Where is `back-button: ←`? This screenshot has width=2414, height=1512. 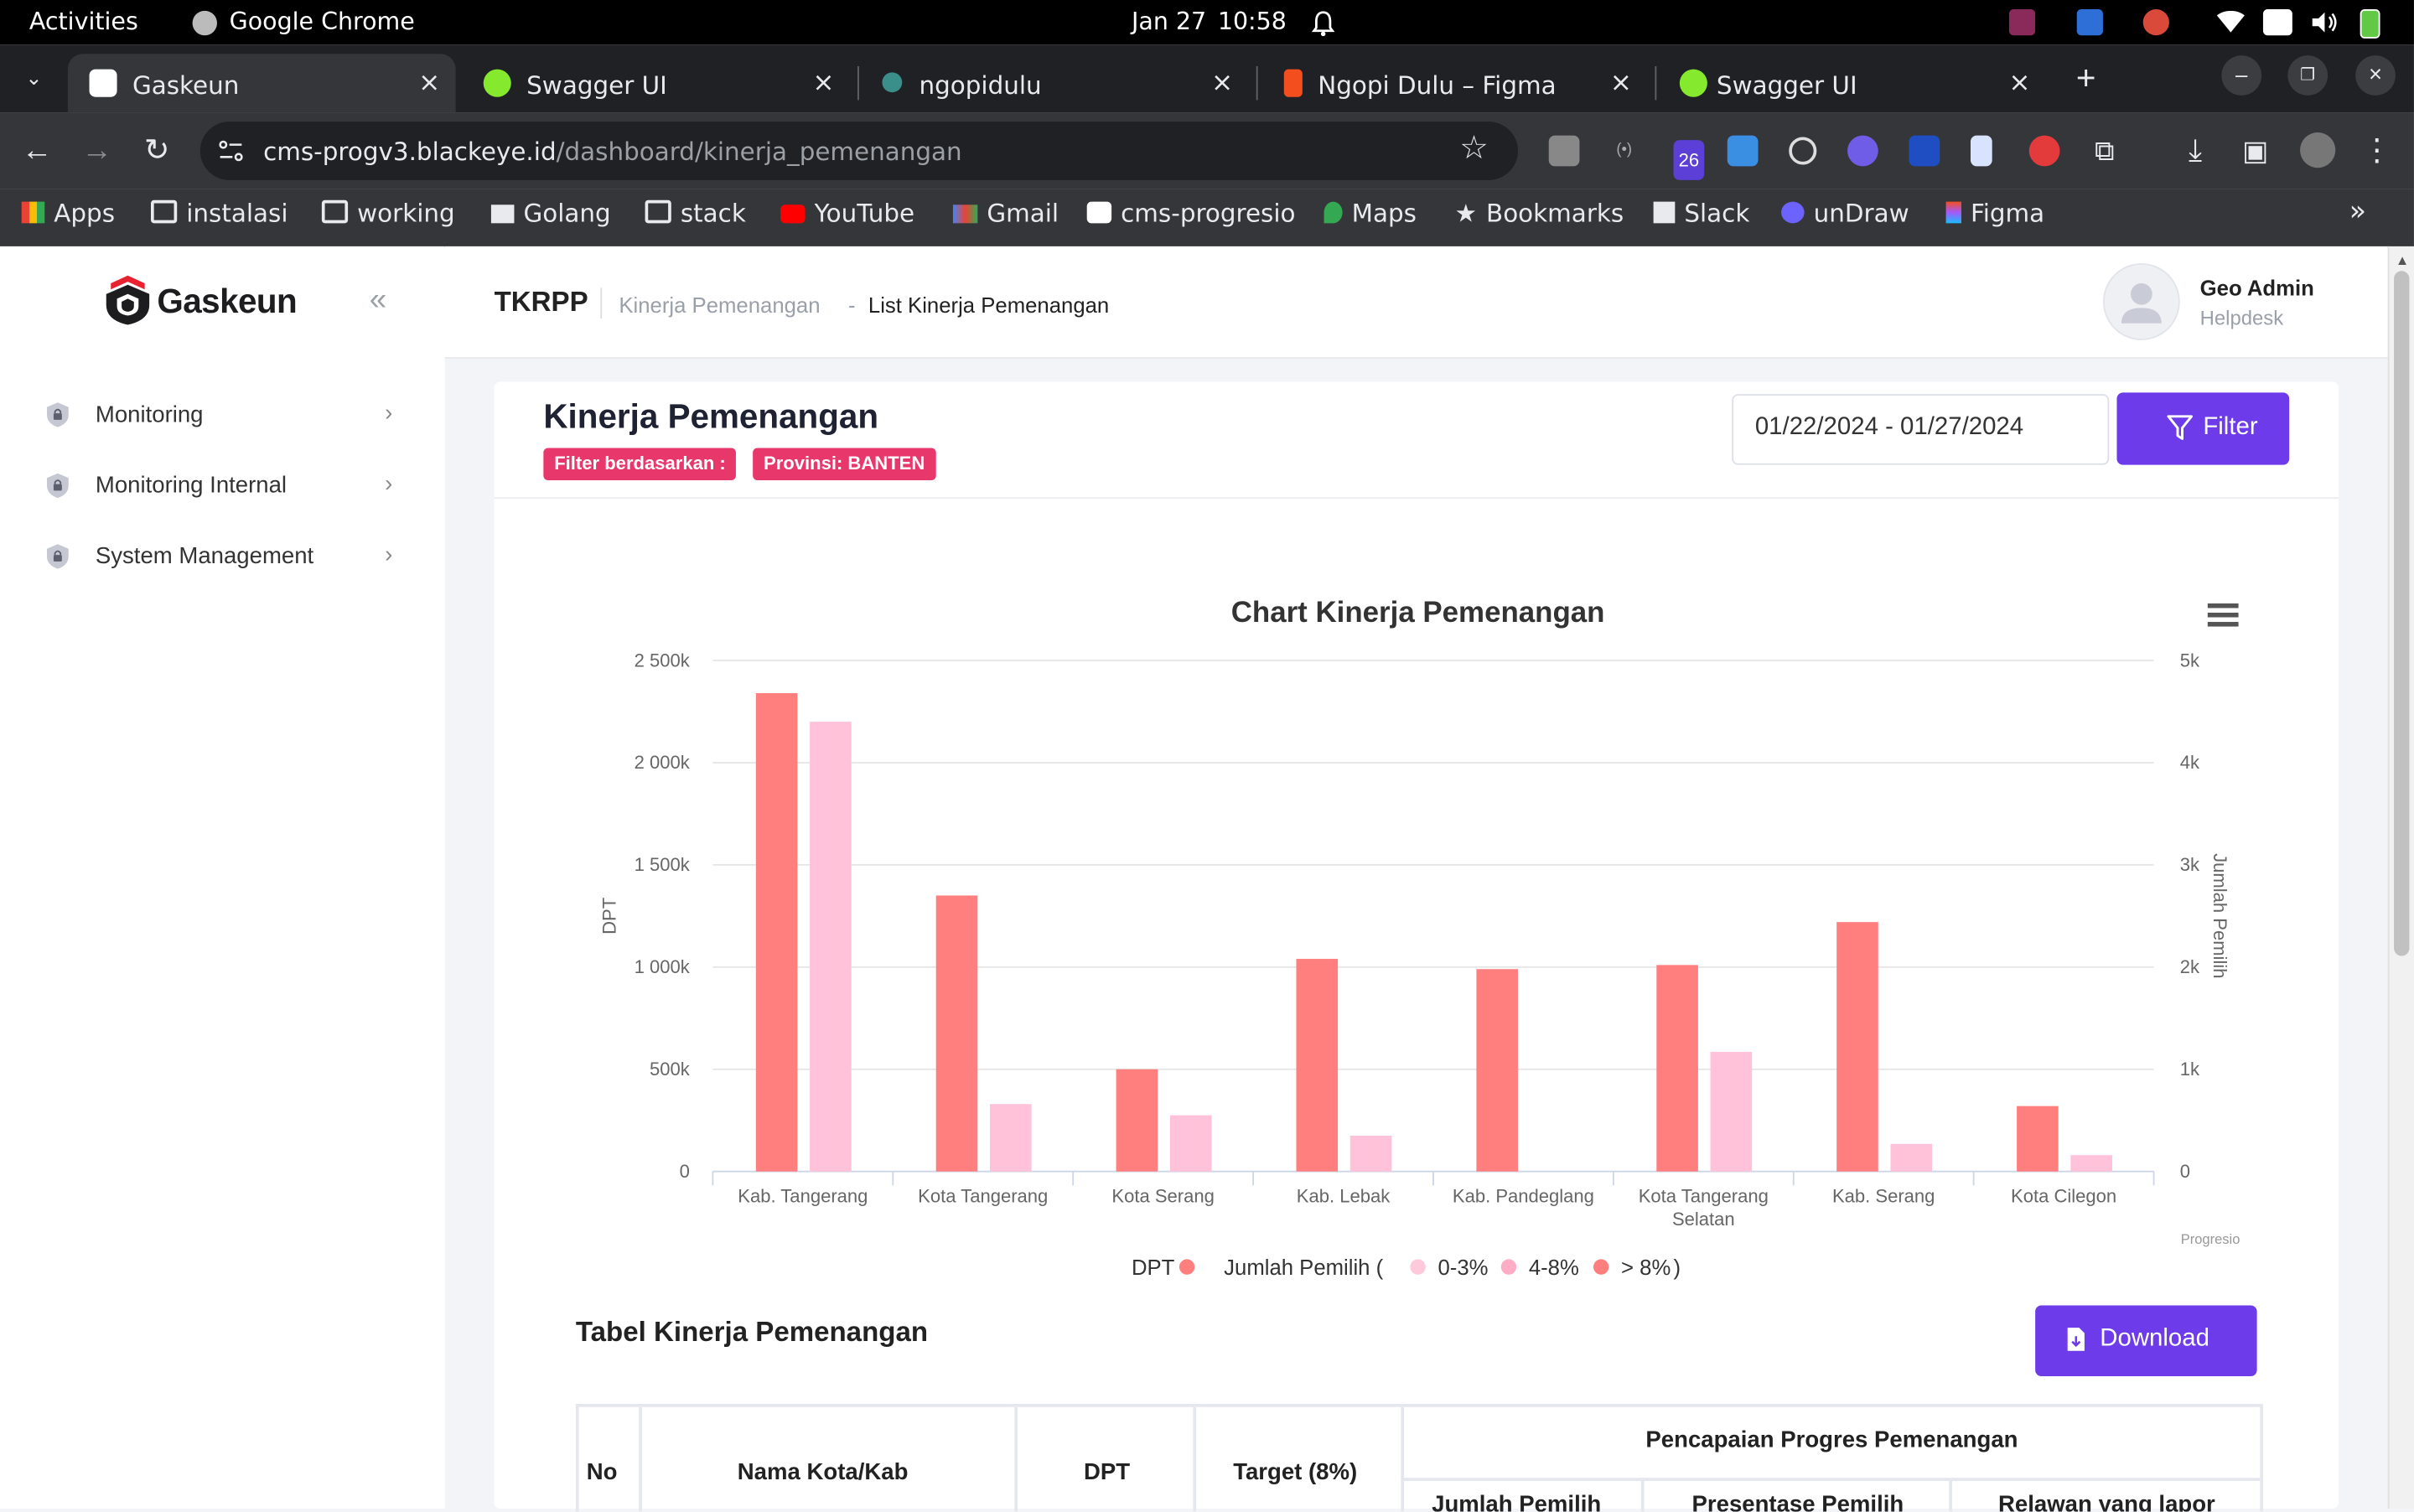
back-button: ← is located at coordinates (37, 151).